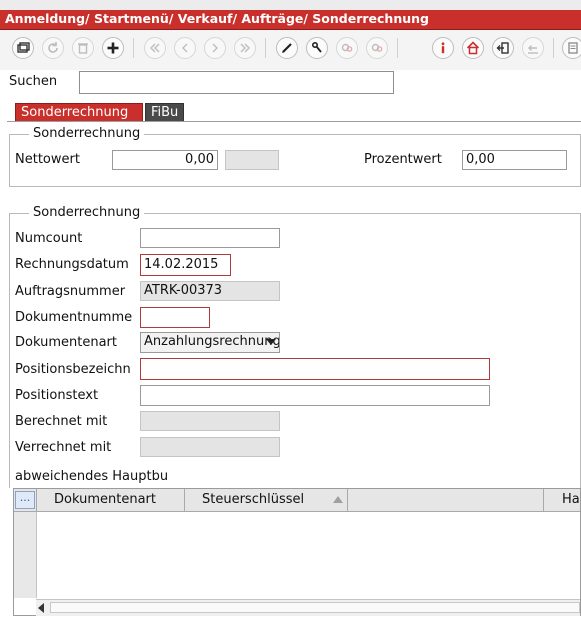 The image size is (581, 639). Describe the element at coordinates (61, 421) in the screenshot. I see `berechnet-mit-label: Berechnet mit` at that location.